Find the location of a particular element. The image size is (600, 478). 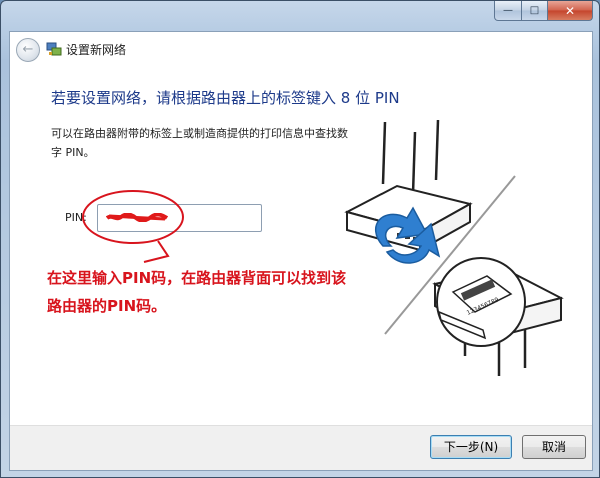

redacted-pin-scribble is located at coordinates (137, 217).